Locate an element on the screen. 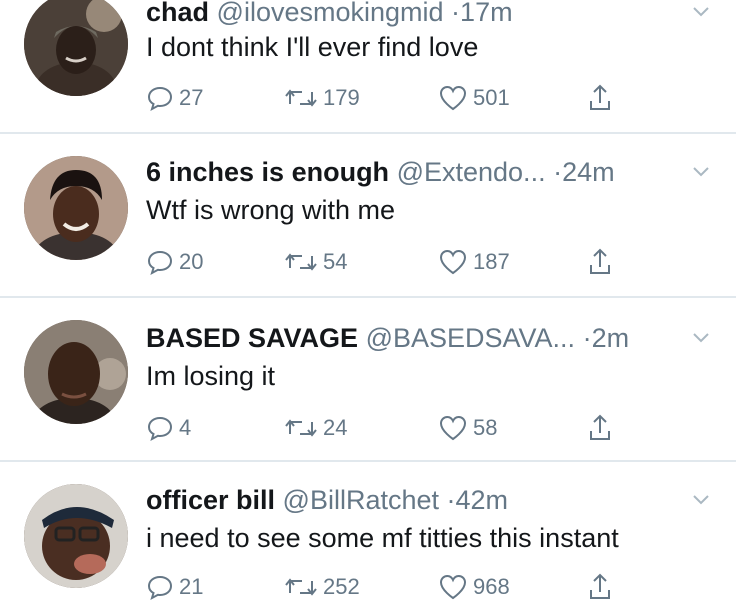 The image size is (736, 611). tweet-header: 6 inches is enough @Extendo... ·24m is located at coordinates (411, 172).